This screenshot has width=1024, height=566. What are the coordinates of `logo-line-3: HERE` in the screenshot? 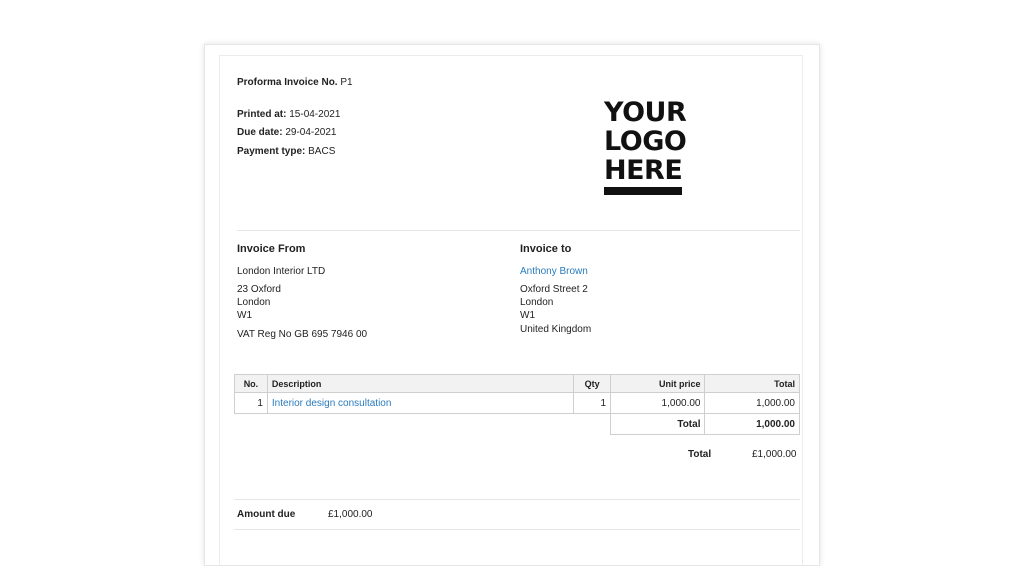 It's located at (645, 170).